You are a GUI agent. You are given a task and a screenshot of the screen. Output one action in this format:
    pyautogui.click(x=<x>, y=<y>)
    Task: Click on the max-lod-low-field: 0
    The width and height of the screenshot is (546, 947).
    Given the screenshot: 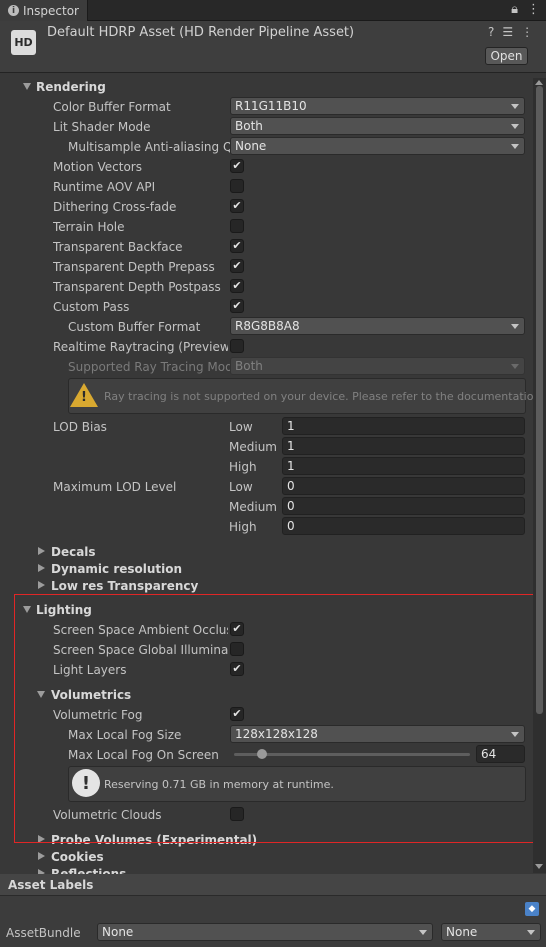 What is the action you would take?
    pyautogui.click(x=403, y=486)
    